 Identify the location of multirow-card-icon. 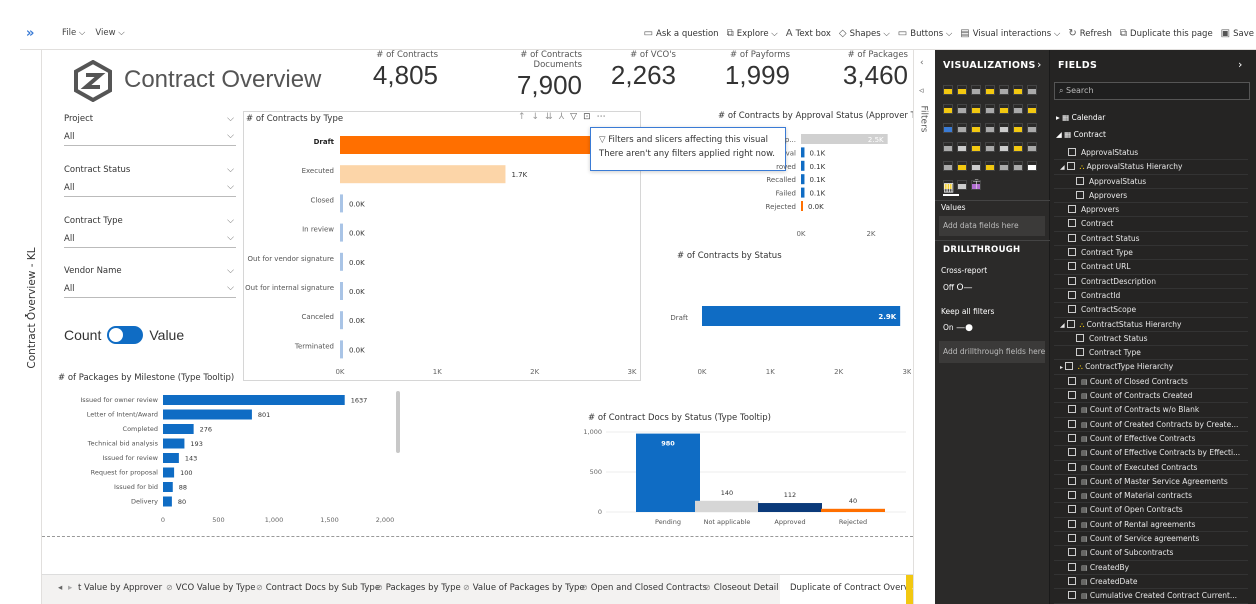
(962, 147).